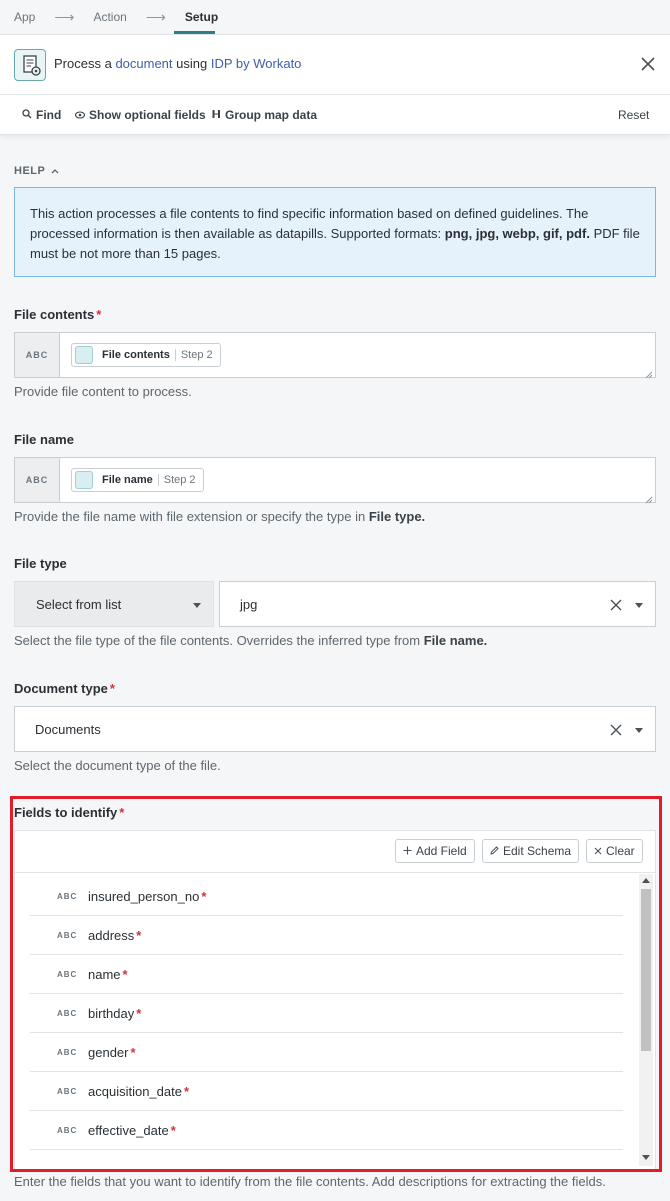 Image resolution: width=670 pixels, height=1201 pixels. What do you see at coordinates (335, 729) in the screenshot?
I see `document-type-select: Documents` at bounding box center [335, 729].